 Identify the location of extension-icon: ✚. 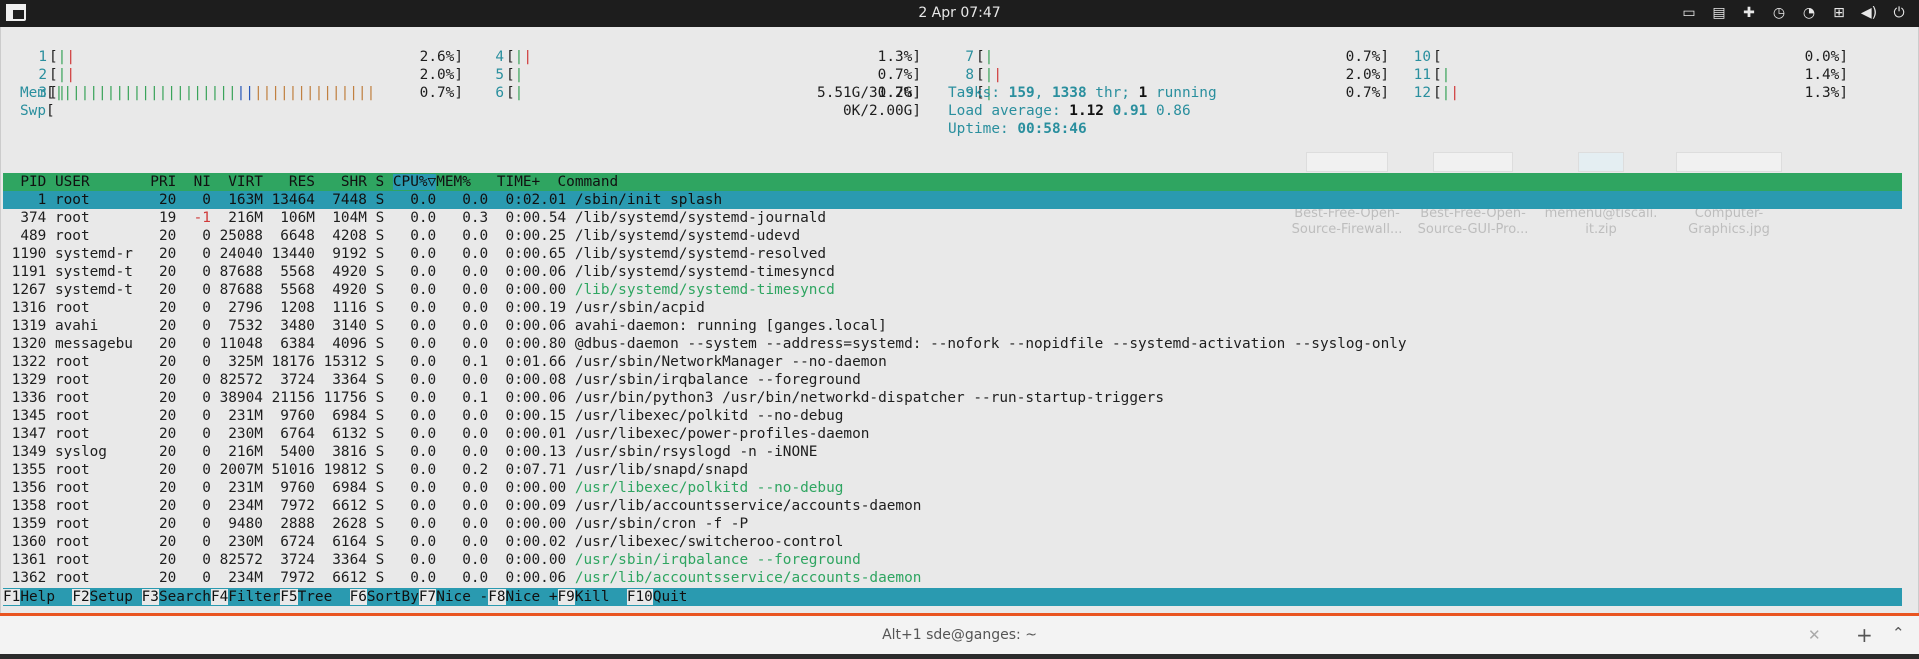
(1749, 13).